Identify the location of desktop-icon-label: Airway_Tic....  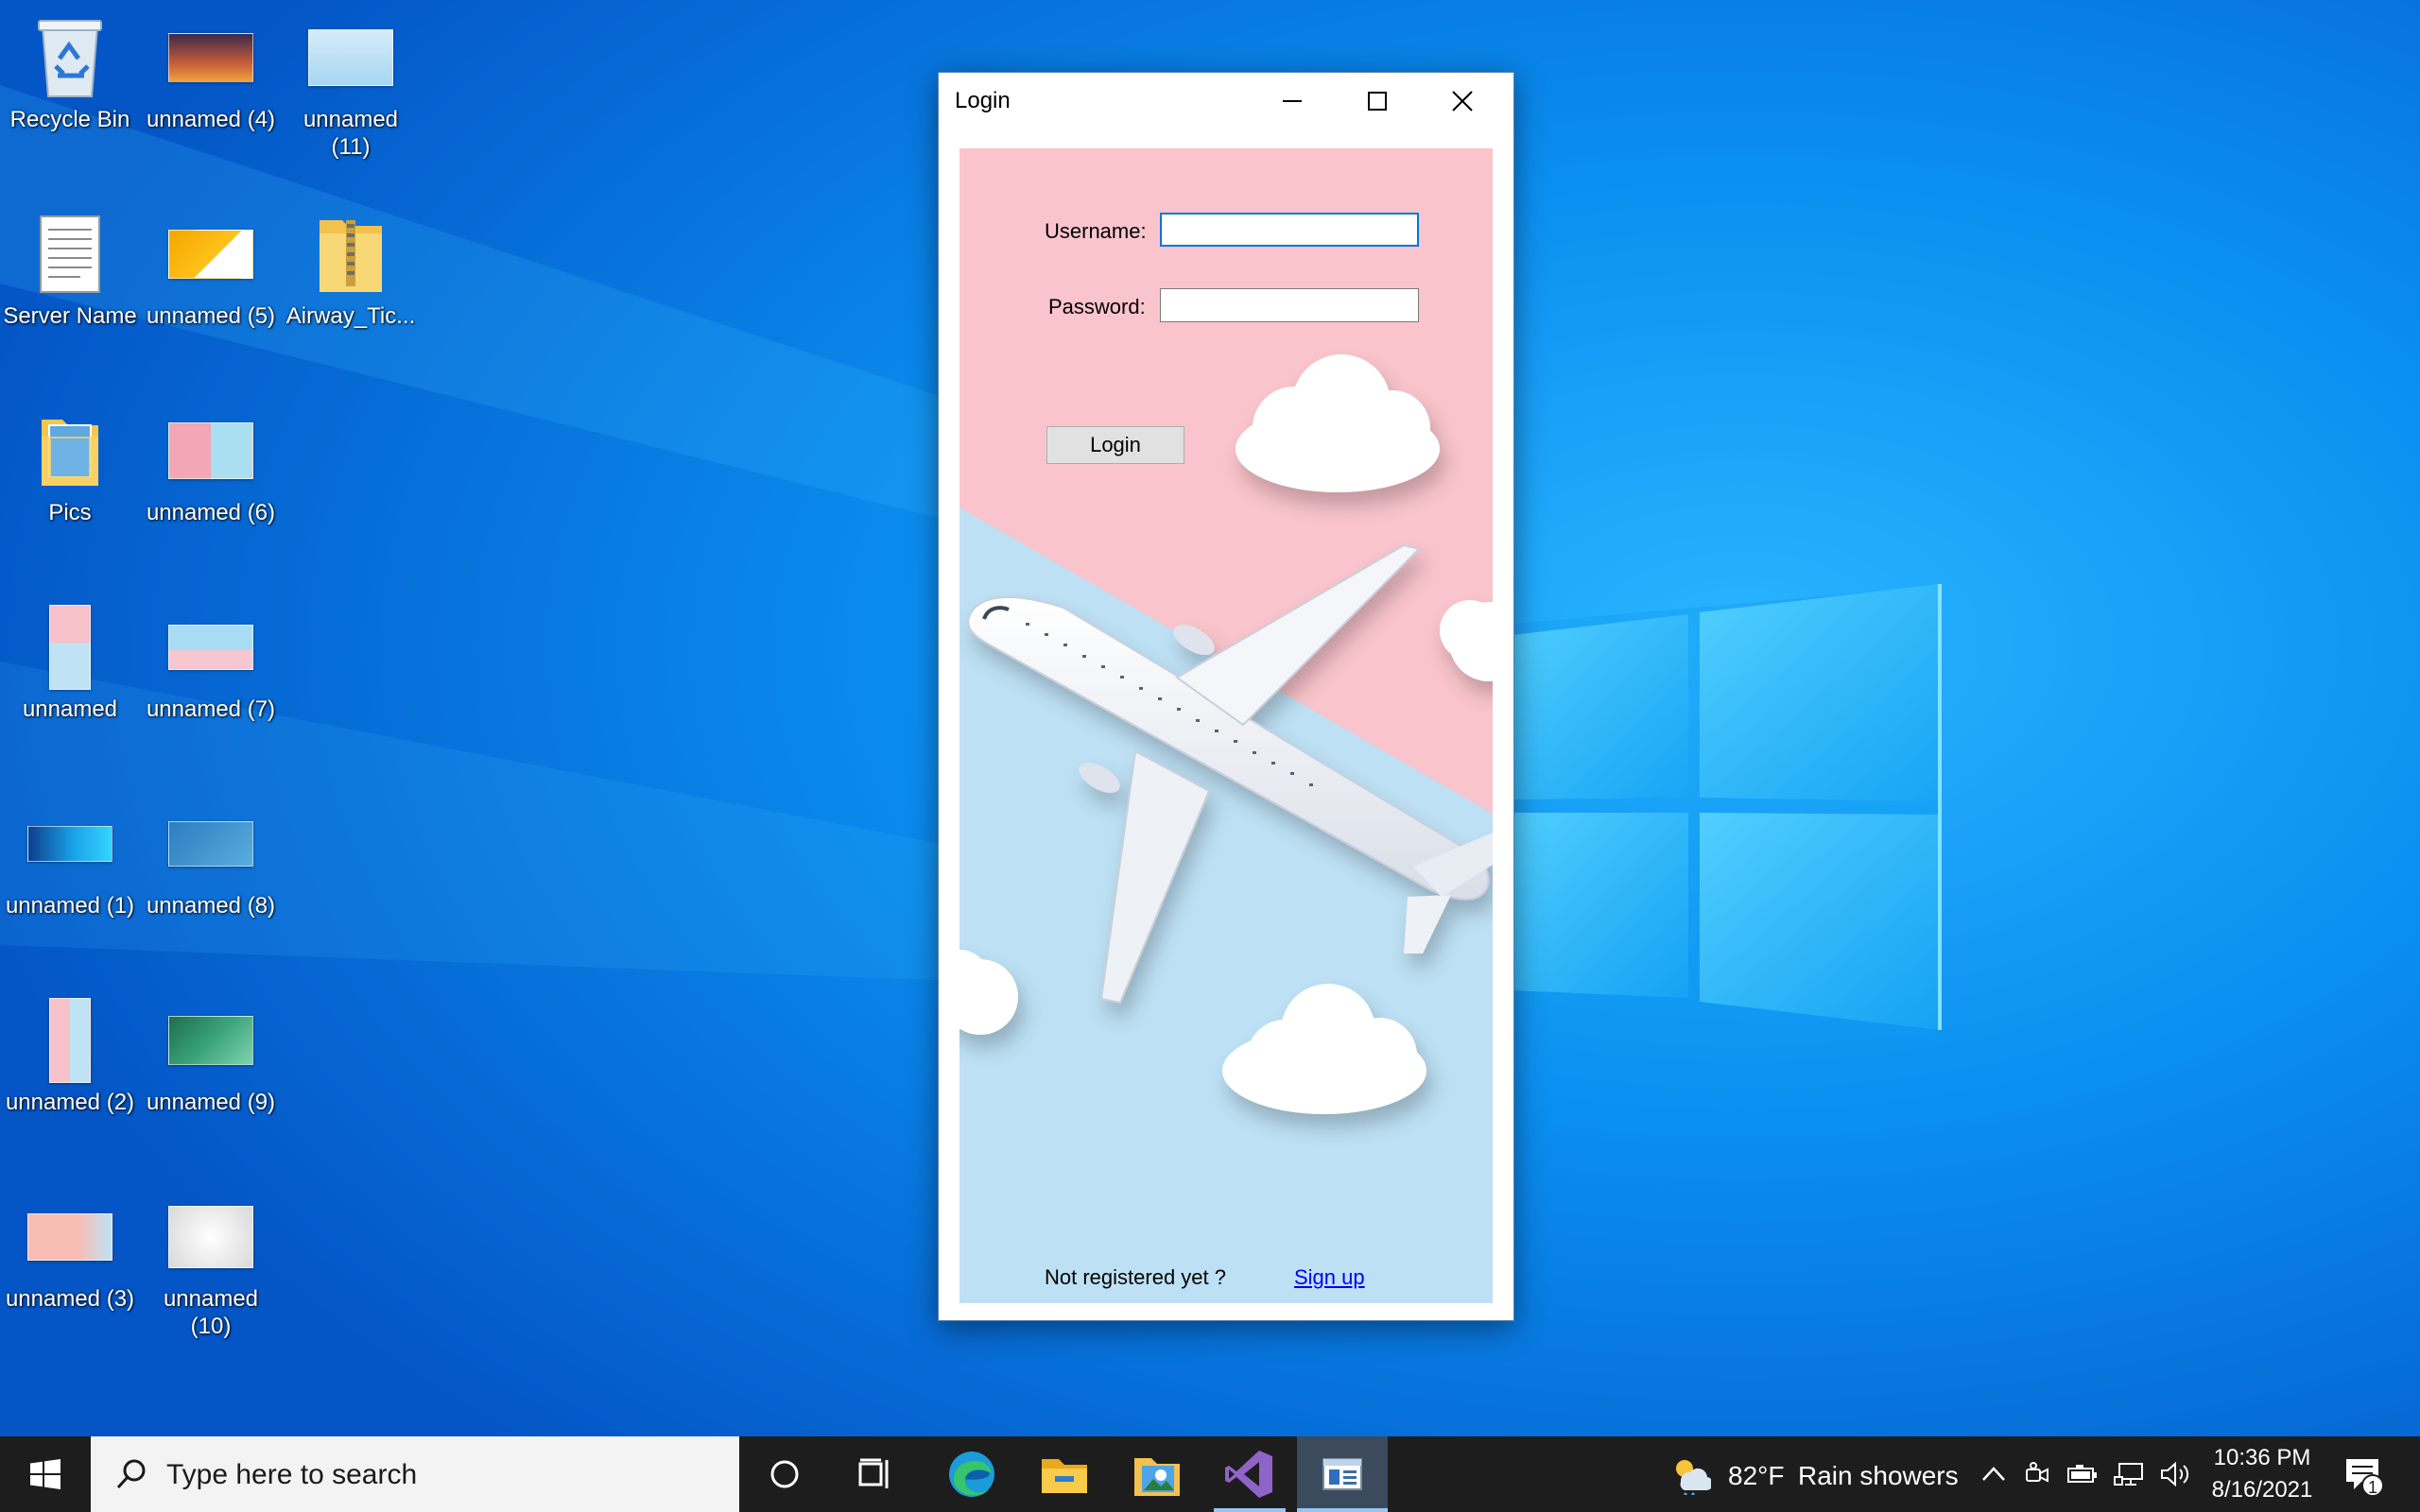
(350, 316).